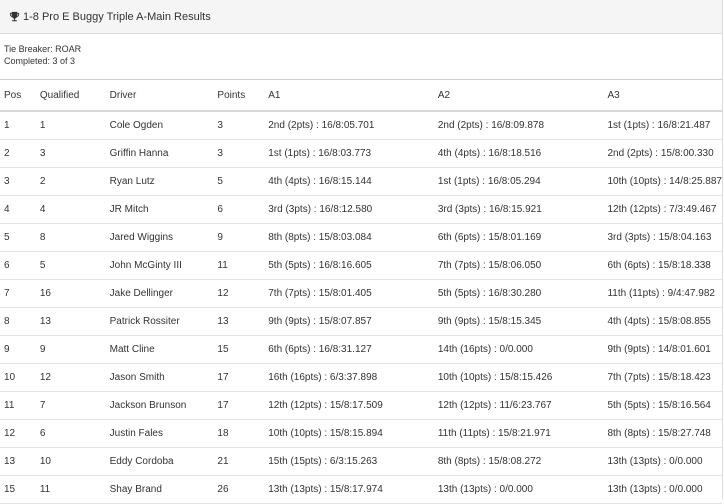 The width and height of the screenshot is (724, 504). What do you see at coordinates (20, 405) in the screenshot?
I see `pos-cell: 11` at bounding box center [20, 405].